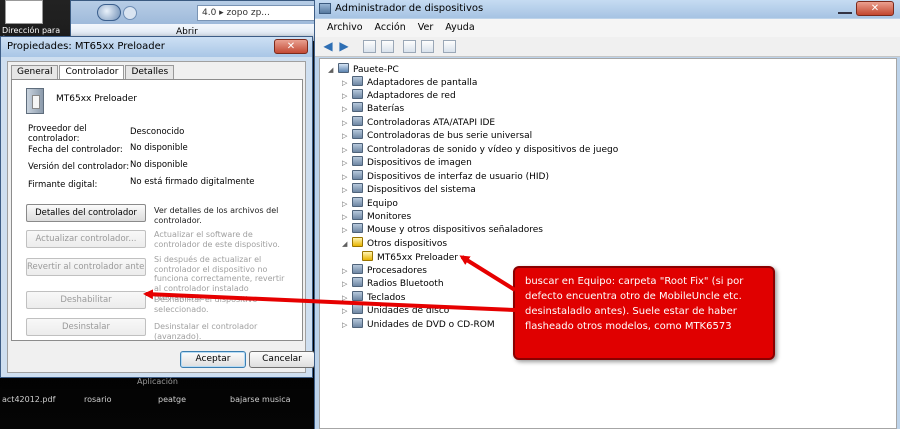 The height and width of the screenshot is (429, 900). What do you see at coordinates (150, 72) in the screenshot?
I see `tab-detalles: Detalles` at bounding box center [150, 72].